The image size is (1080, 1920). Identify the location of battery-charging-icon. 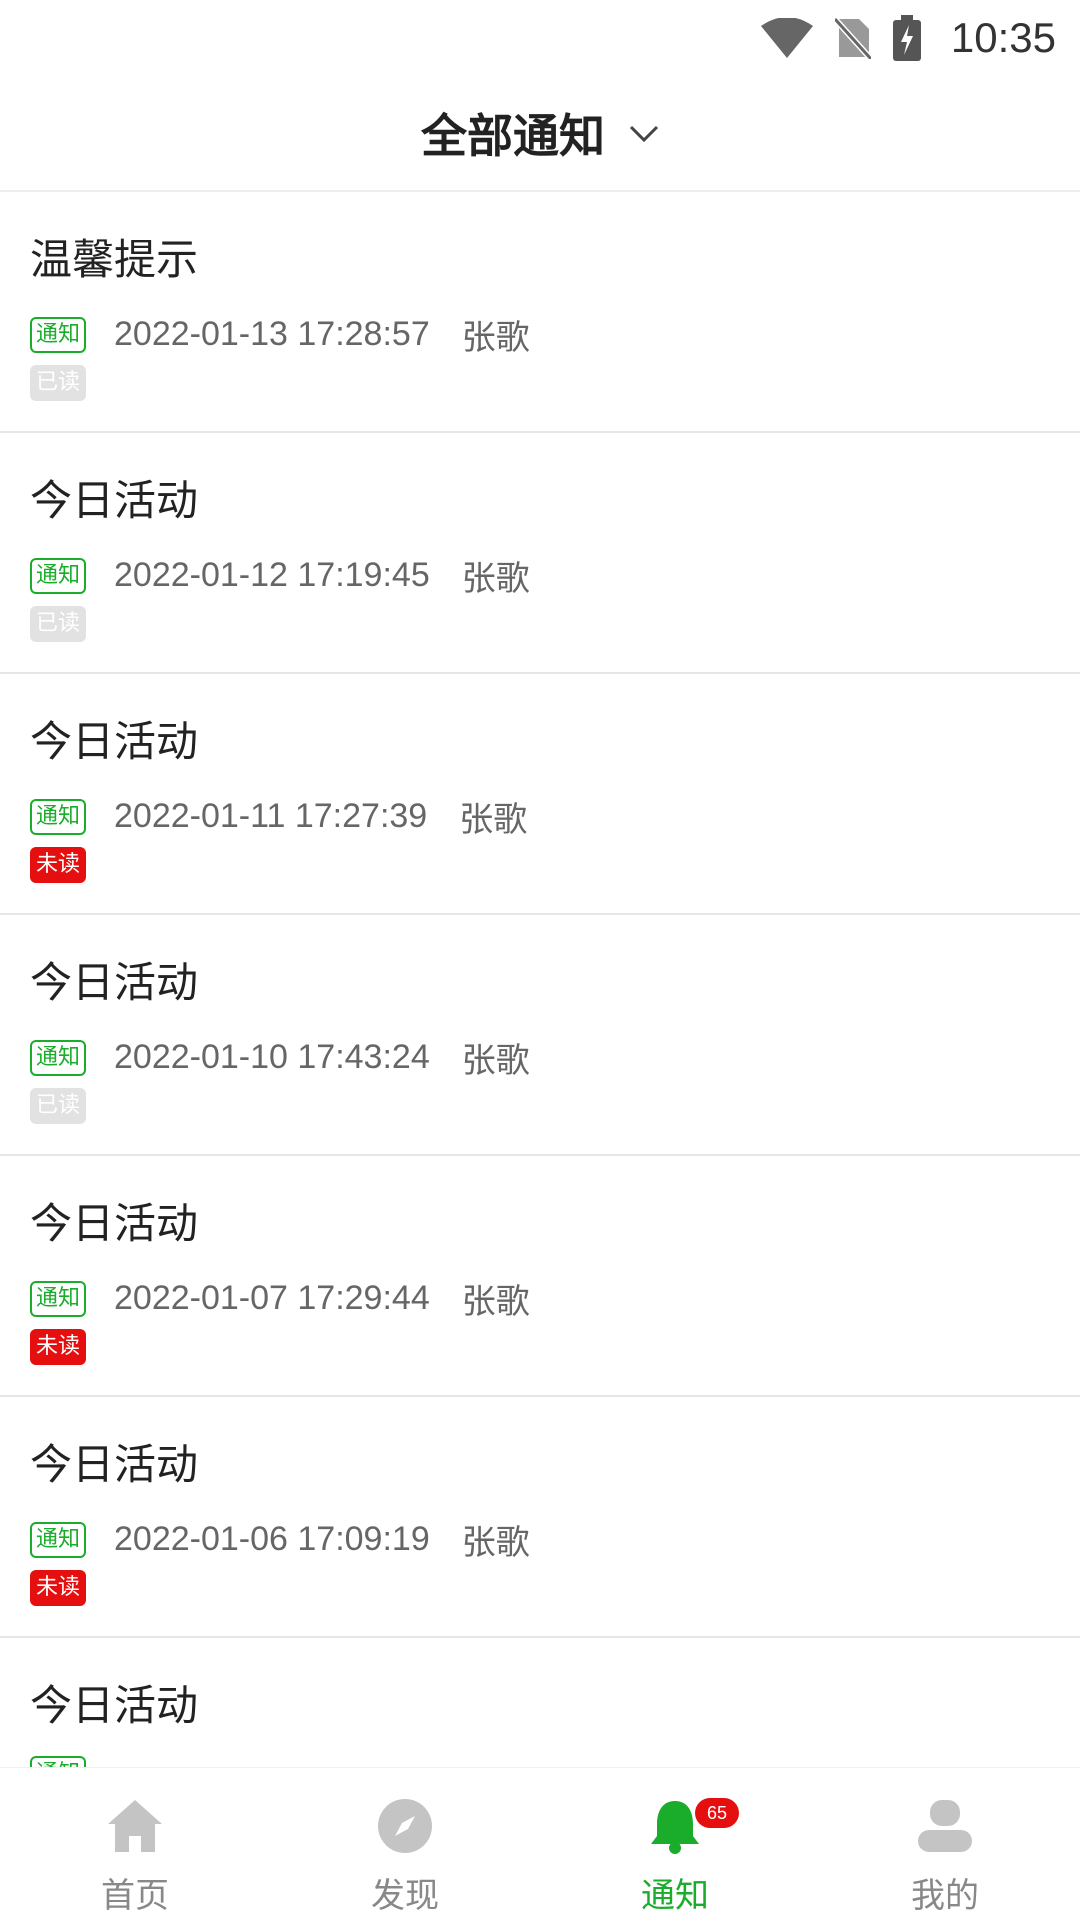
(906, 38).